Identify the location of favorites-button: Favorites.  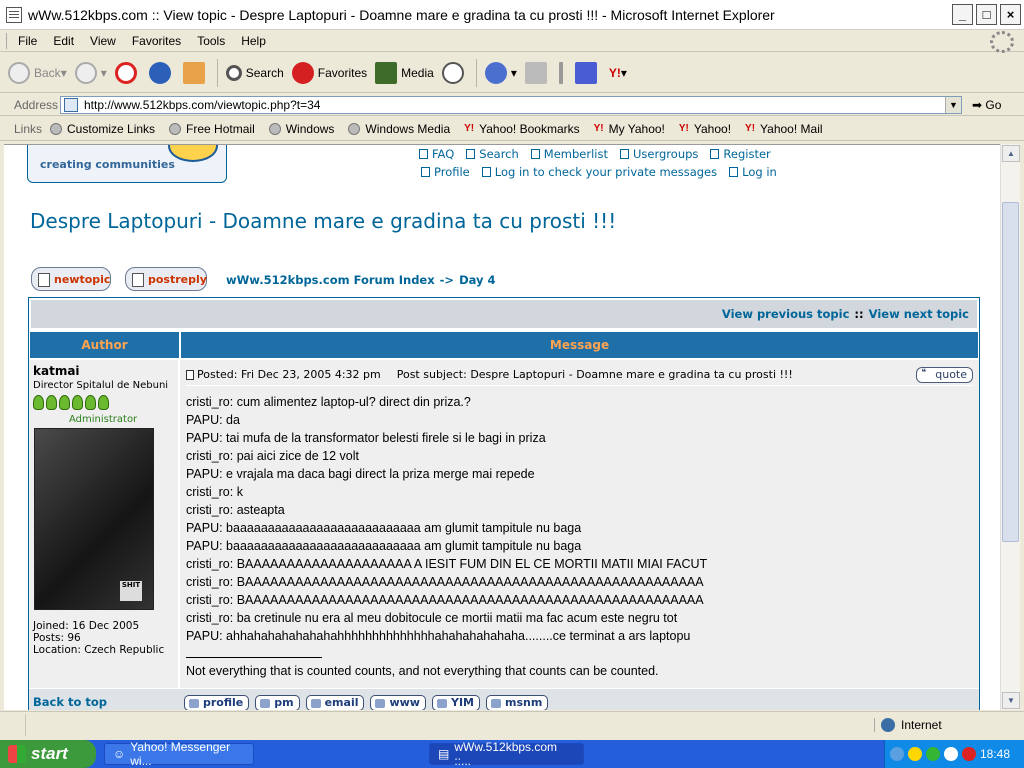
(329, 72).